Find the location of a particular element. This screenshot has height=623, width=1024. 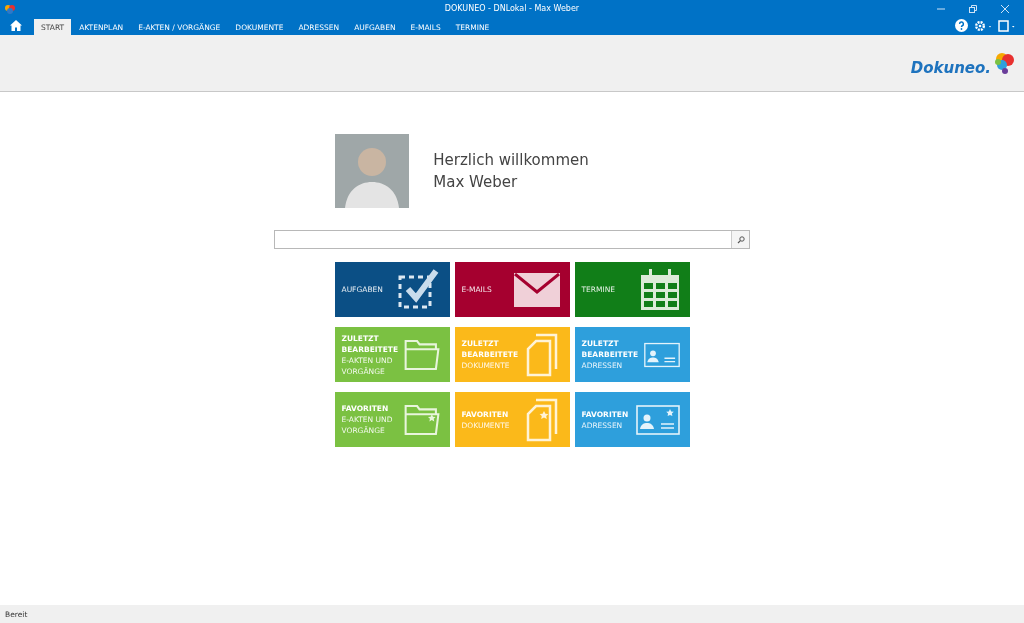

search-icon is located at coordinates (740, 239).